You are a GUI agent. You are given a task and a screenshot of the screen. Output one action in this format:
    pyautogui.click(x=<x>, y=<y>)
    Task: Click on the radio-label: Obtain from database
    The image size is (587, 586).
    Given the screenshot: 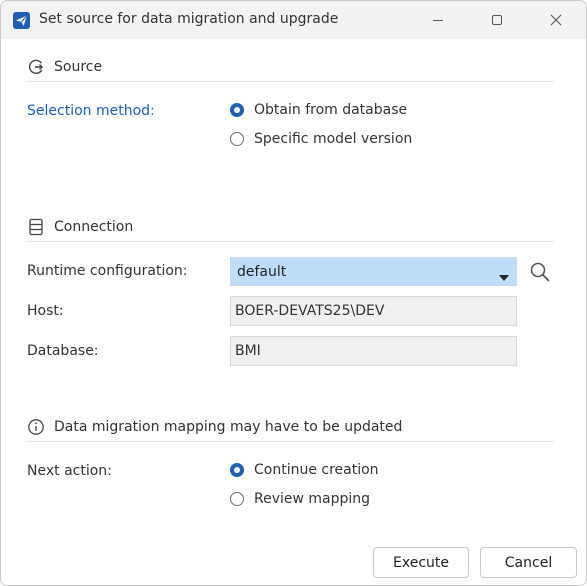 What is the action you would take?
    pyautogui.click(x=331, y=110)
    